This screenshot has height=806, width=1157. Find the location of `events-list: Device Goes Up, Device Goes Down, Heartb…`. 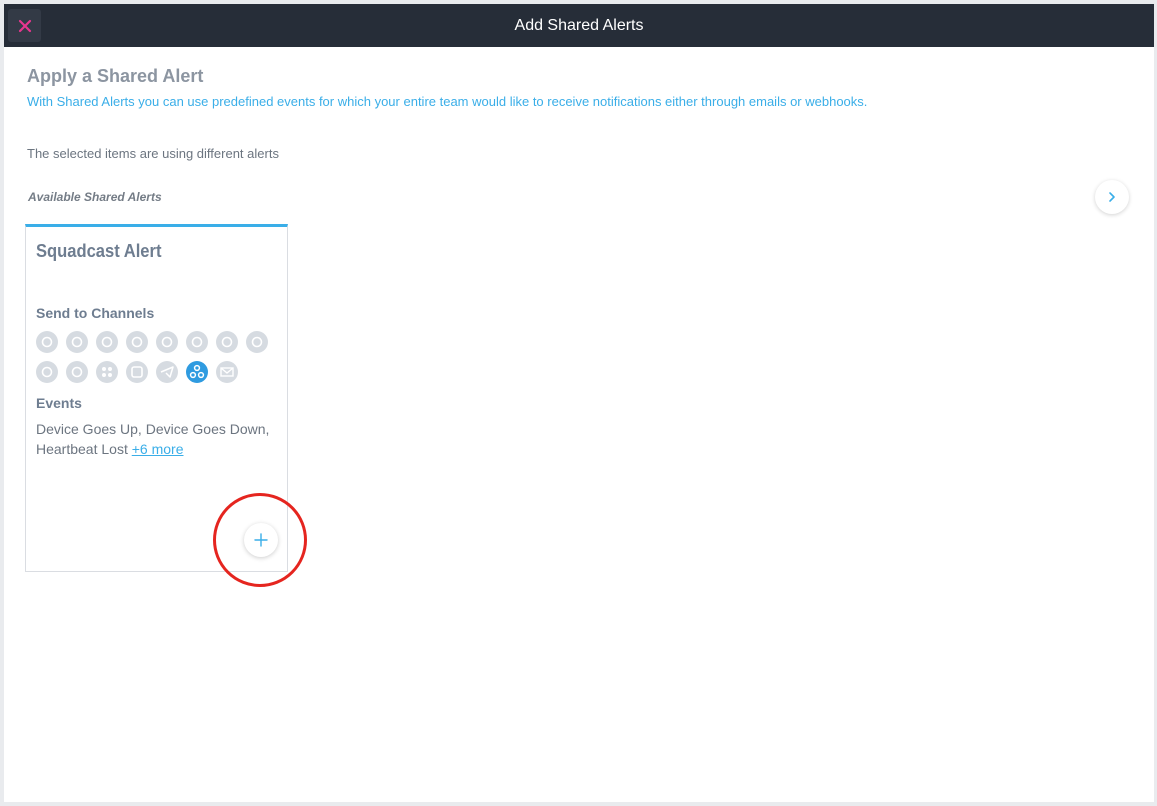

events-list: Device Goes Up, Device Goes Down, Heartb… is located at coordinates (158, 439).